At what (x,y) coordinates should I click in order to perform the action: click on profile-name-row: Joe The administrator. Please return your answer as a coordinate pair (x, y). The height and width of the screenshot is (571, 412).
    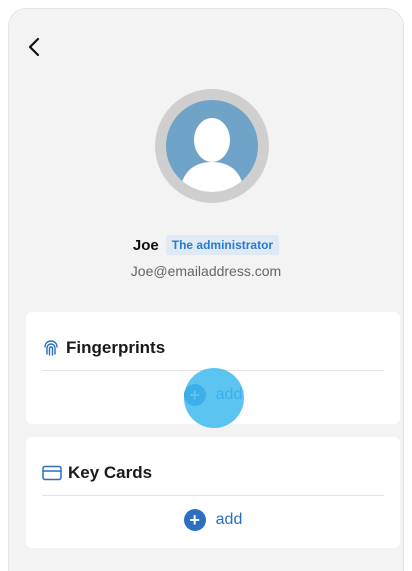
    Looking at the image, I should click on (206, 245).